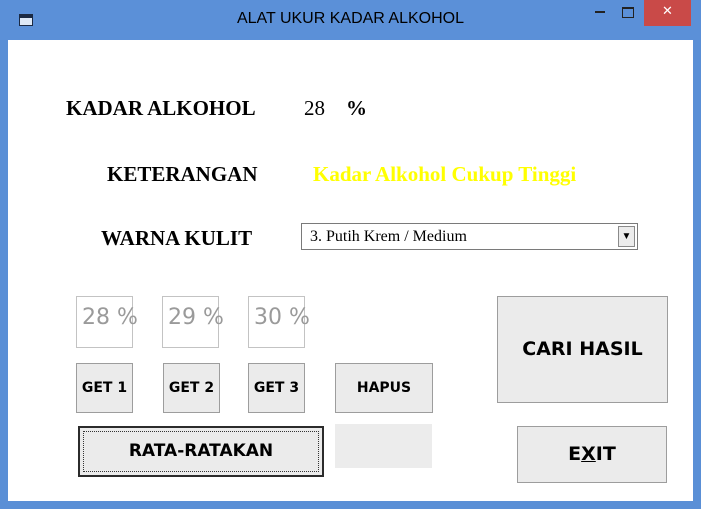 The image size is (701, 509). What do you see at coordinates (384, 388) in the screenshot?
I see `hapus-button: HAPUS` at bounding box center [384, 388].